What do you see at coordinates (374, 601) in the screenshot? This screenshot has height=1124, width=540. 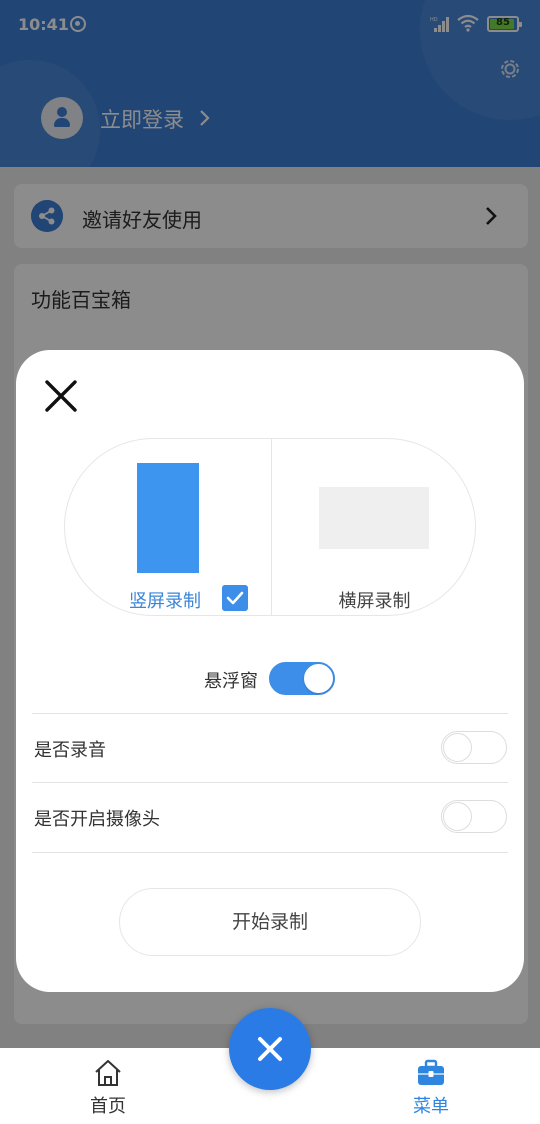 I see `landscape-label: 横屏录制` at bounding box center [374, 601].